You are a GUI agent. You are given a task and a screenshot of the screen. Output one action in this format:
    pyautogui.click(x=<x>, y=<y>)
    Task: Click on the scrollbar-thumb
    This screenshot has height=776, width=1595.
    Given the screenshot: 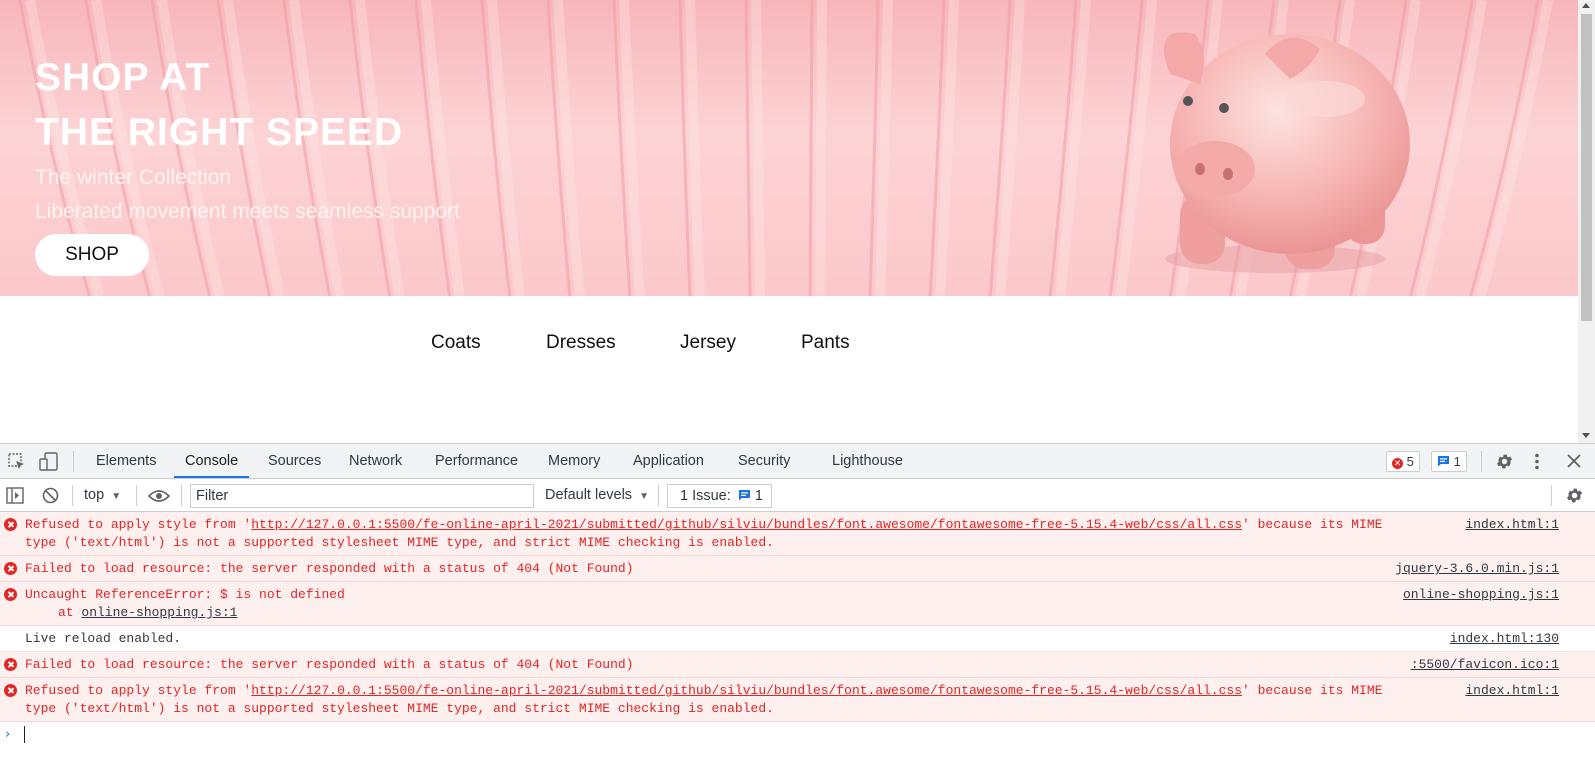 What is the action you would take?
    pyautogui.click(x=1586, y=167)
    